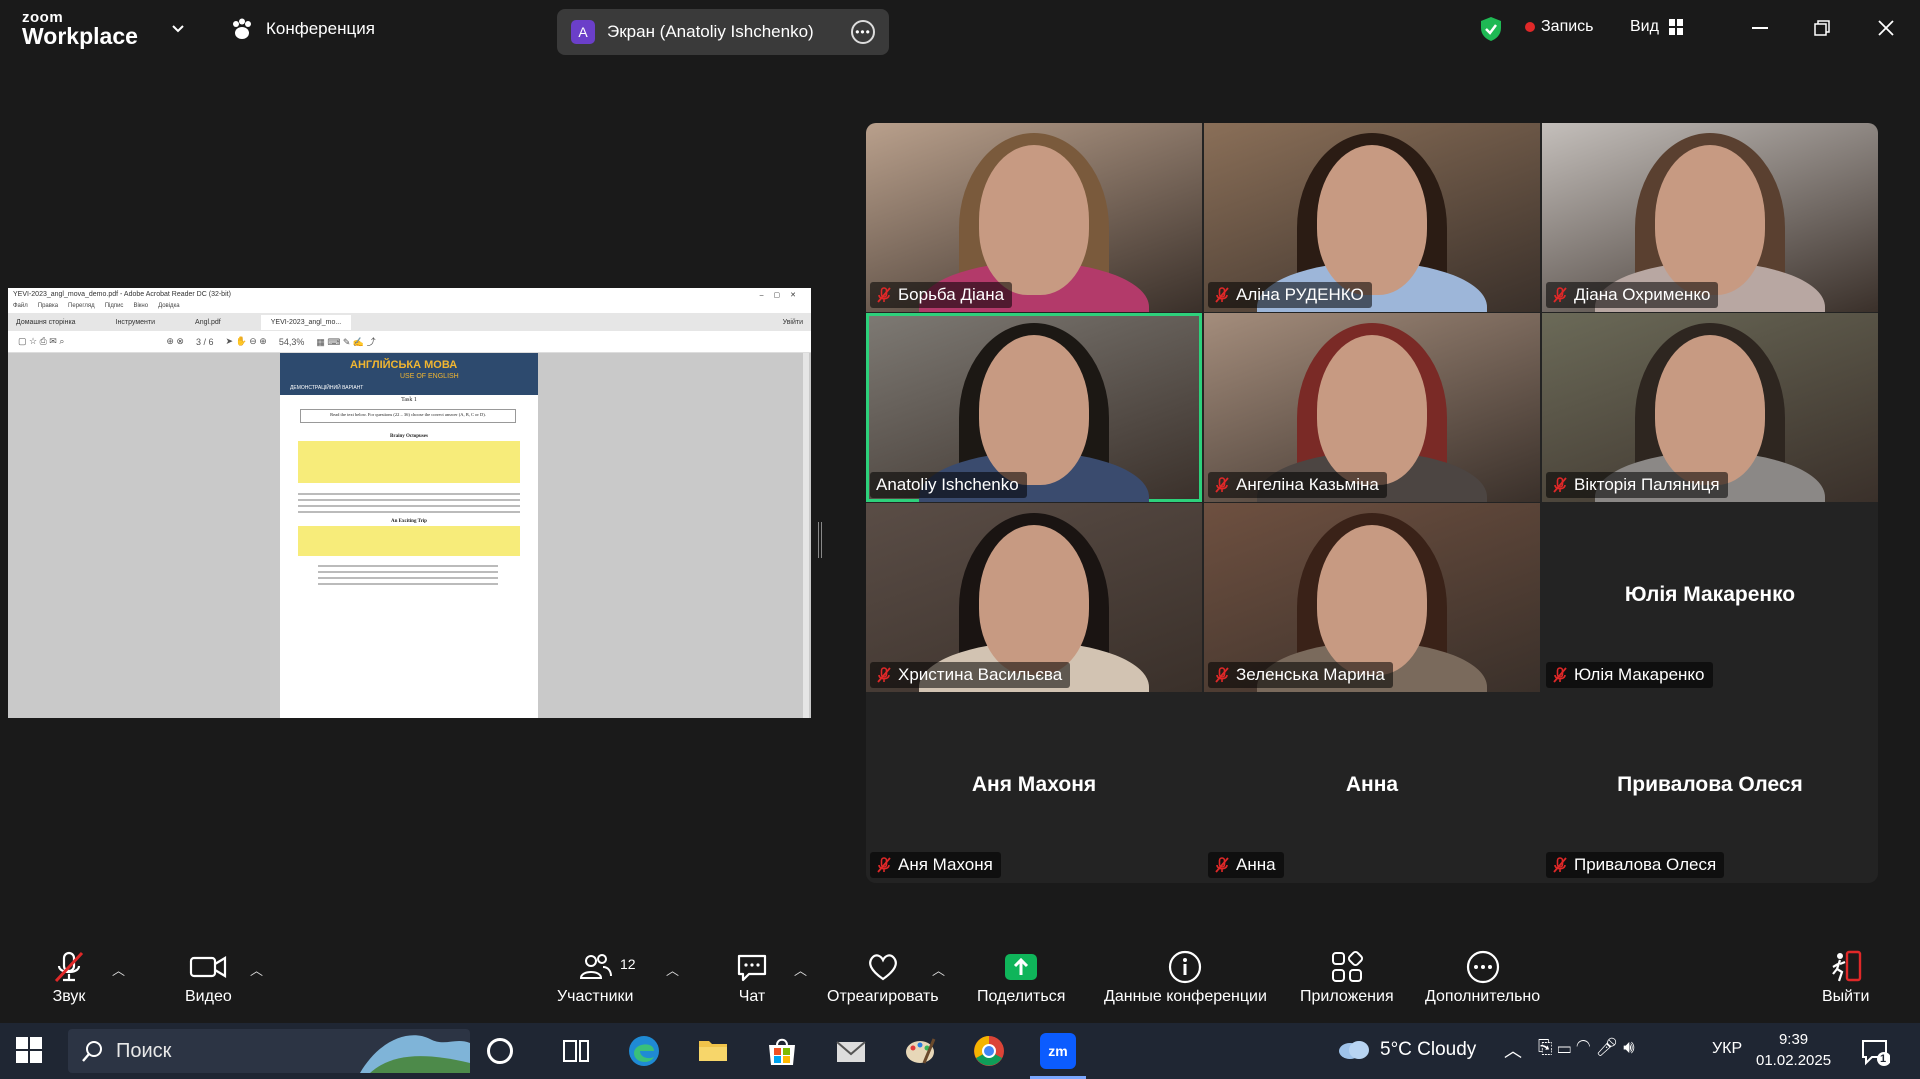 This screenshot has width=1920, height=1079. I want to click on participant-tile: Anatoliy Ishchenko, so click(1034, 407).